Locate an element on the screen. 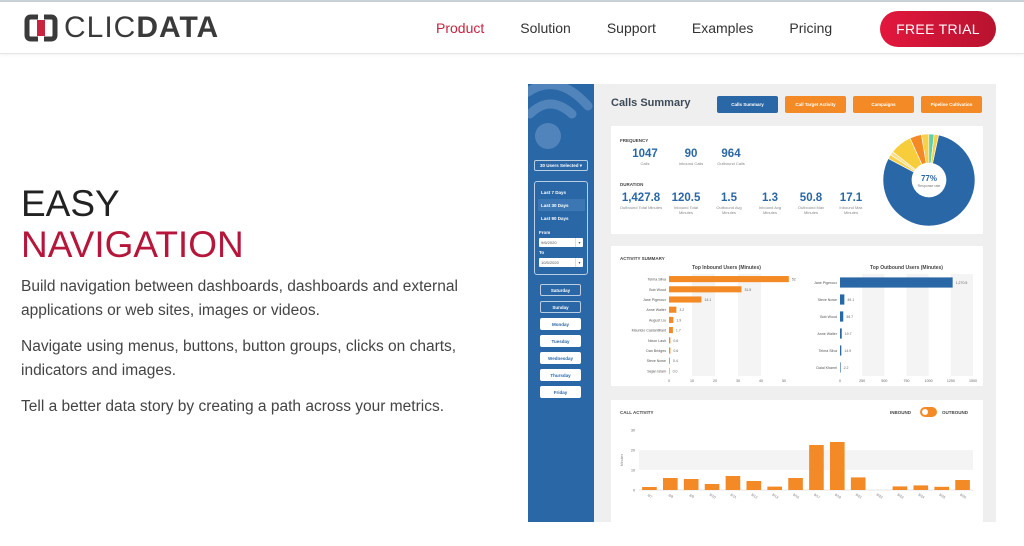 The image size is (1024, 546). range-last-30-days: Last 30 Days is located at coordinates (561, 205).